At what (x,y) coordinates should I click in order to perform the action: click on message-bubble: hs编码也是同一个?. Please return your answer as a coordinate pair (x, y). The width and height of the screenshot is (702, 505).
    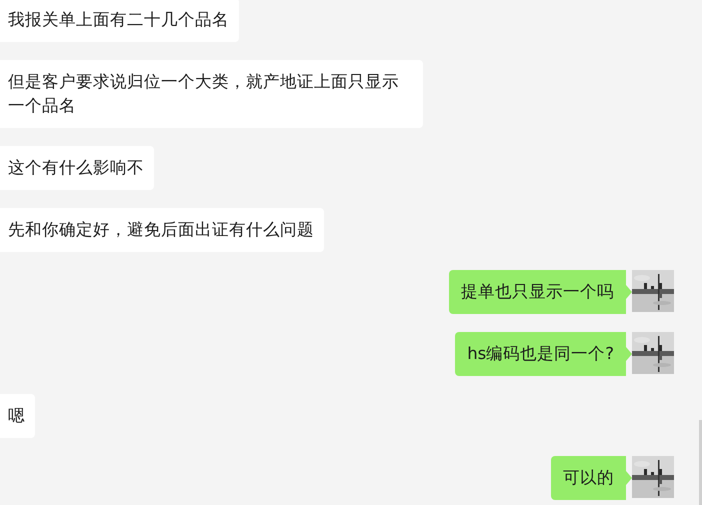
    Looking at the image, I should click on (543, 354).